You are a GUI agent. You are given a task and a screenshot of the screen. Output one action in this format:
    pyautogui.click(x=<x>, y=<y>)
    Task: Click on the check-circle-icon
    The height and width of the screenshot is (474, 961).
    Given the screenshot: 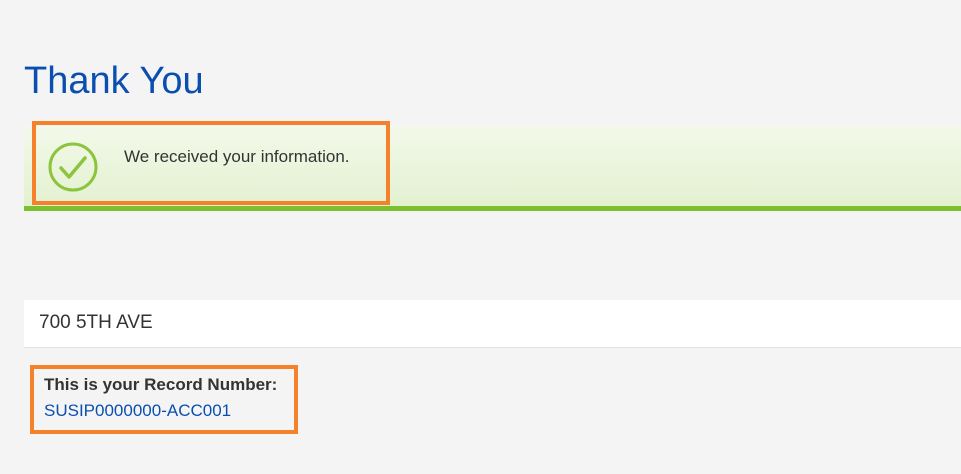 What is the action you would take?
    pyautogui.click(x=73, y=167)
    